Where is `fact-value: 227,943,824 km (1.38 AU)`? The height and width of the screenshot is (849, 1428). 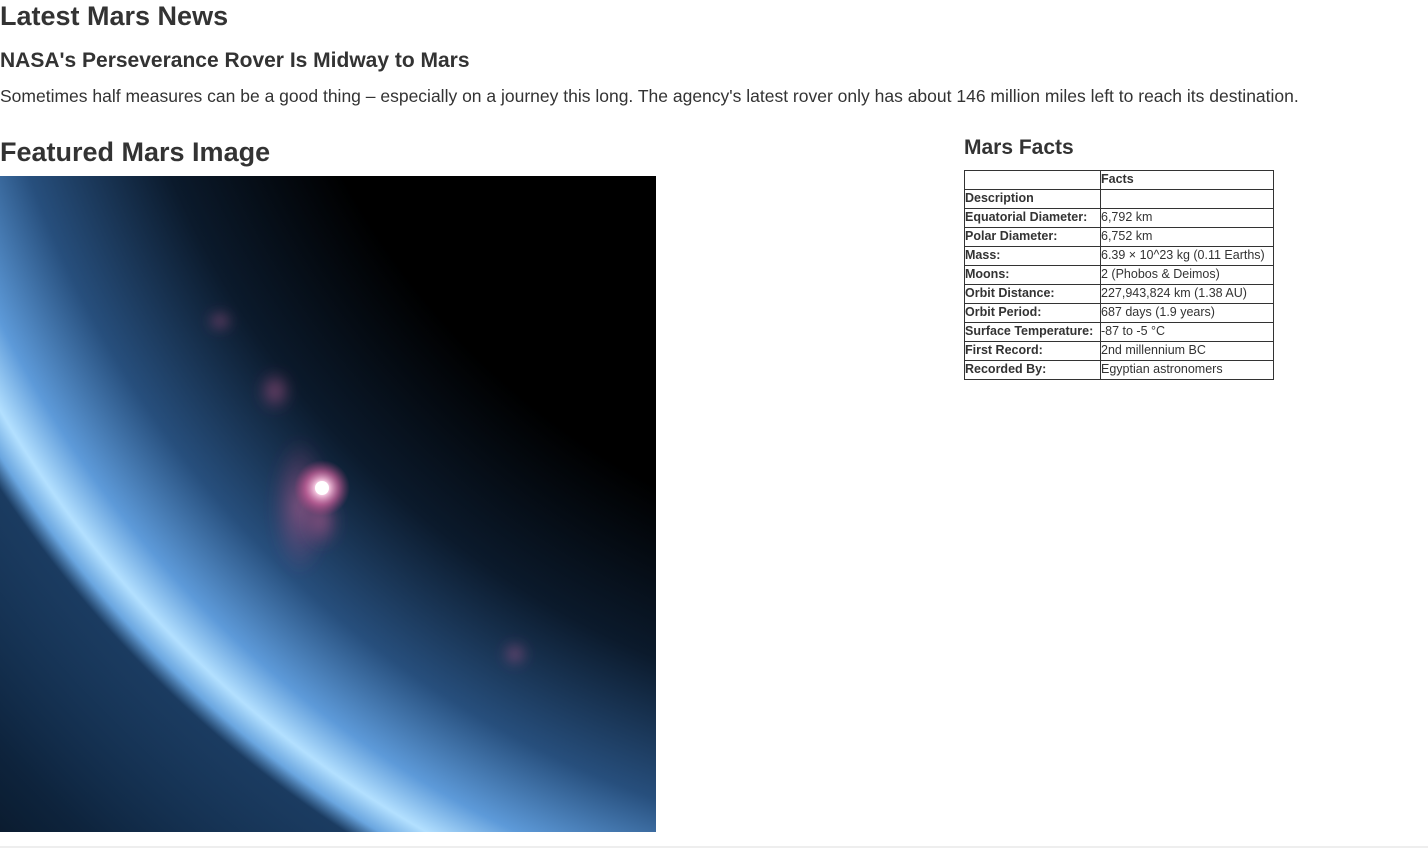
fact-value: 227,943,824 km (1.38 AU) is located at coordinates (1187, 294).